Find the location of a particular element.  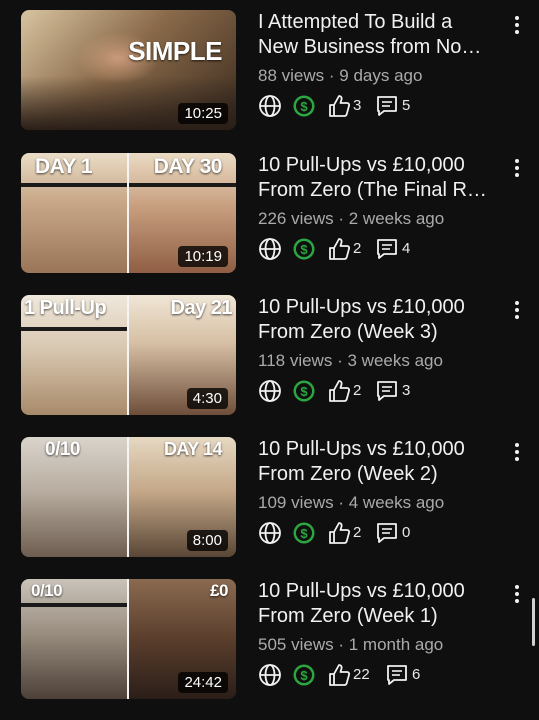

video-meta: 505 views · 1 month ago is located at coordinates (350, 645).